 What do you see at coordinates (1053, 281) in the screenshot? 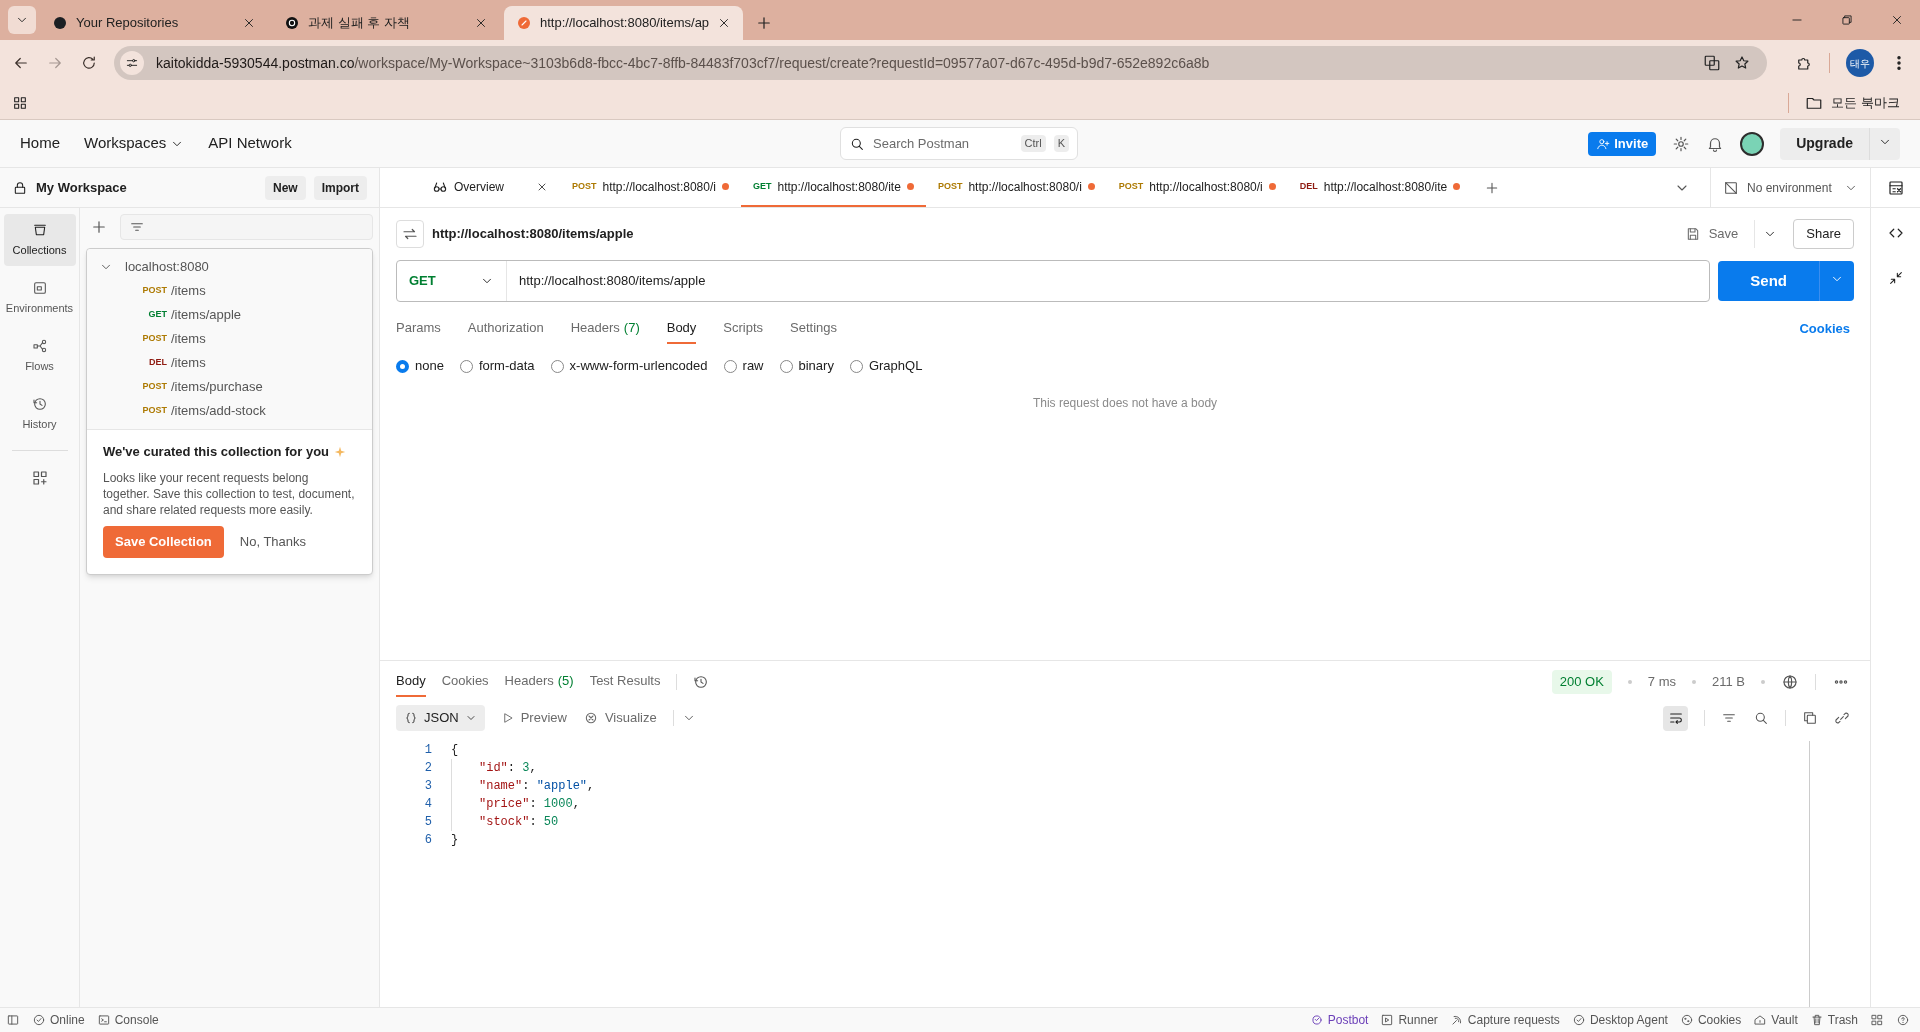
I see `url-field: GET http://localhost:8080/items/apple` at bounding box center [1053, 281].